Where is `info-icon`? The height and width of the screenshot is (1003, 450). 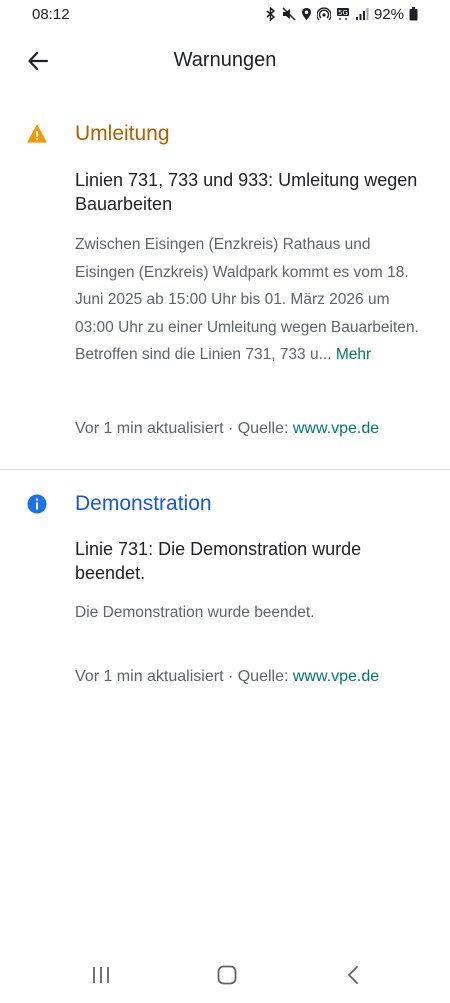
info-icon is located at coordinates (37, 504).